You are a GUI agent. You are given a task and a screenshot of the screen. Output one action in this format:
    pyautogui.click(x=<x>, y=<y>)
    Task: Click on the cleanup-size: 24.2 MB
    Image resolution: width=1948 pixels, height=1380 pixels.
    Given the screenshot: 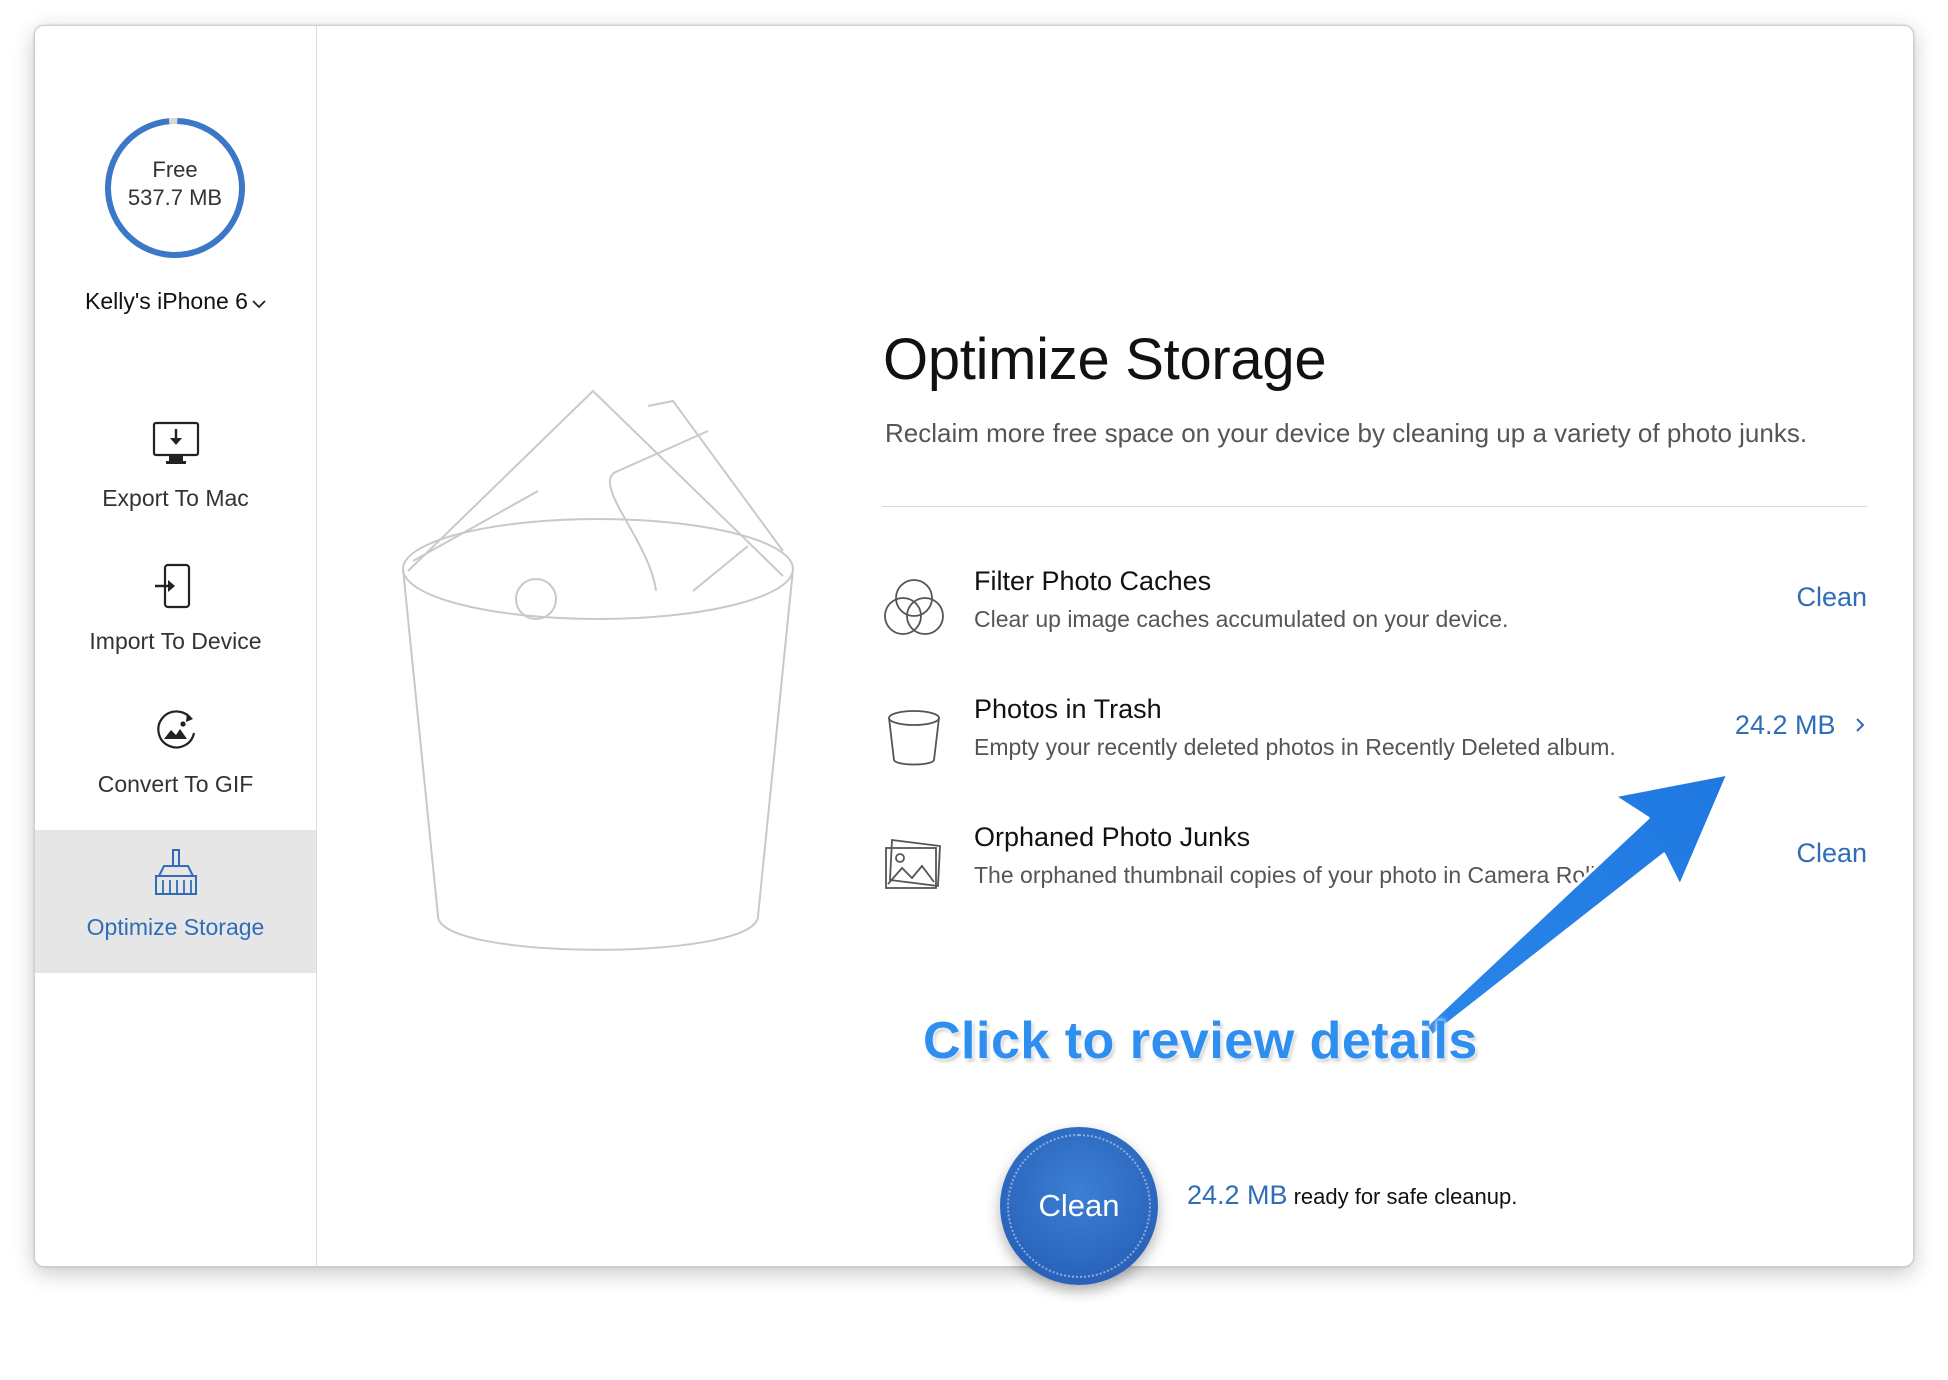 What is the action you would take?
    pyautogui.click(x=1237, y=1195)
    